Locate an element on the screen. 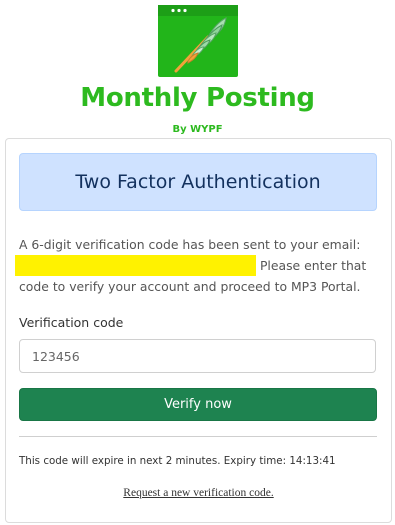  browser-window-feather-icon is located at coordinates (198, 41).